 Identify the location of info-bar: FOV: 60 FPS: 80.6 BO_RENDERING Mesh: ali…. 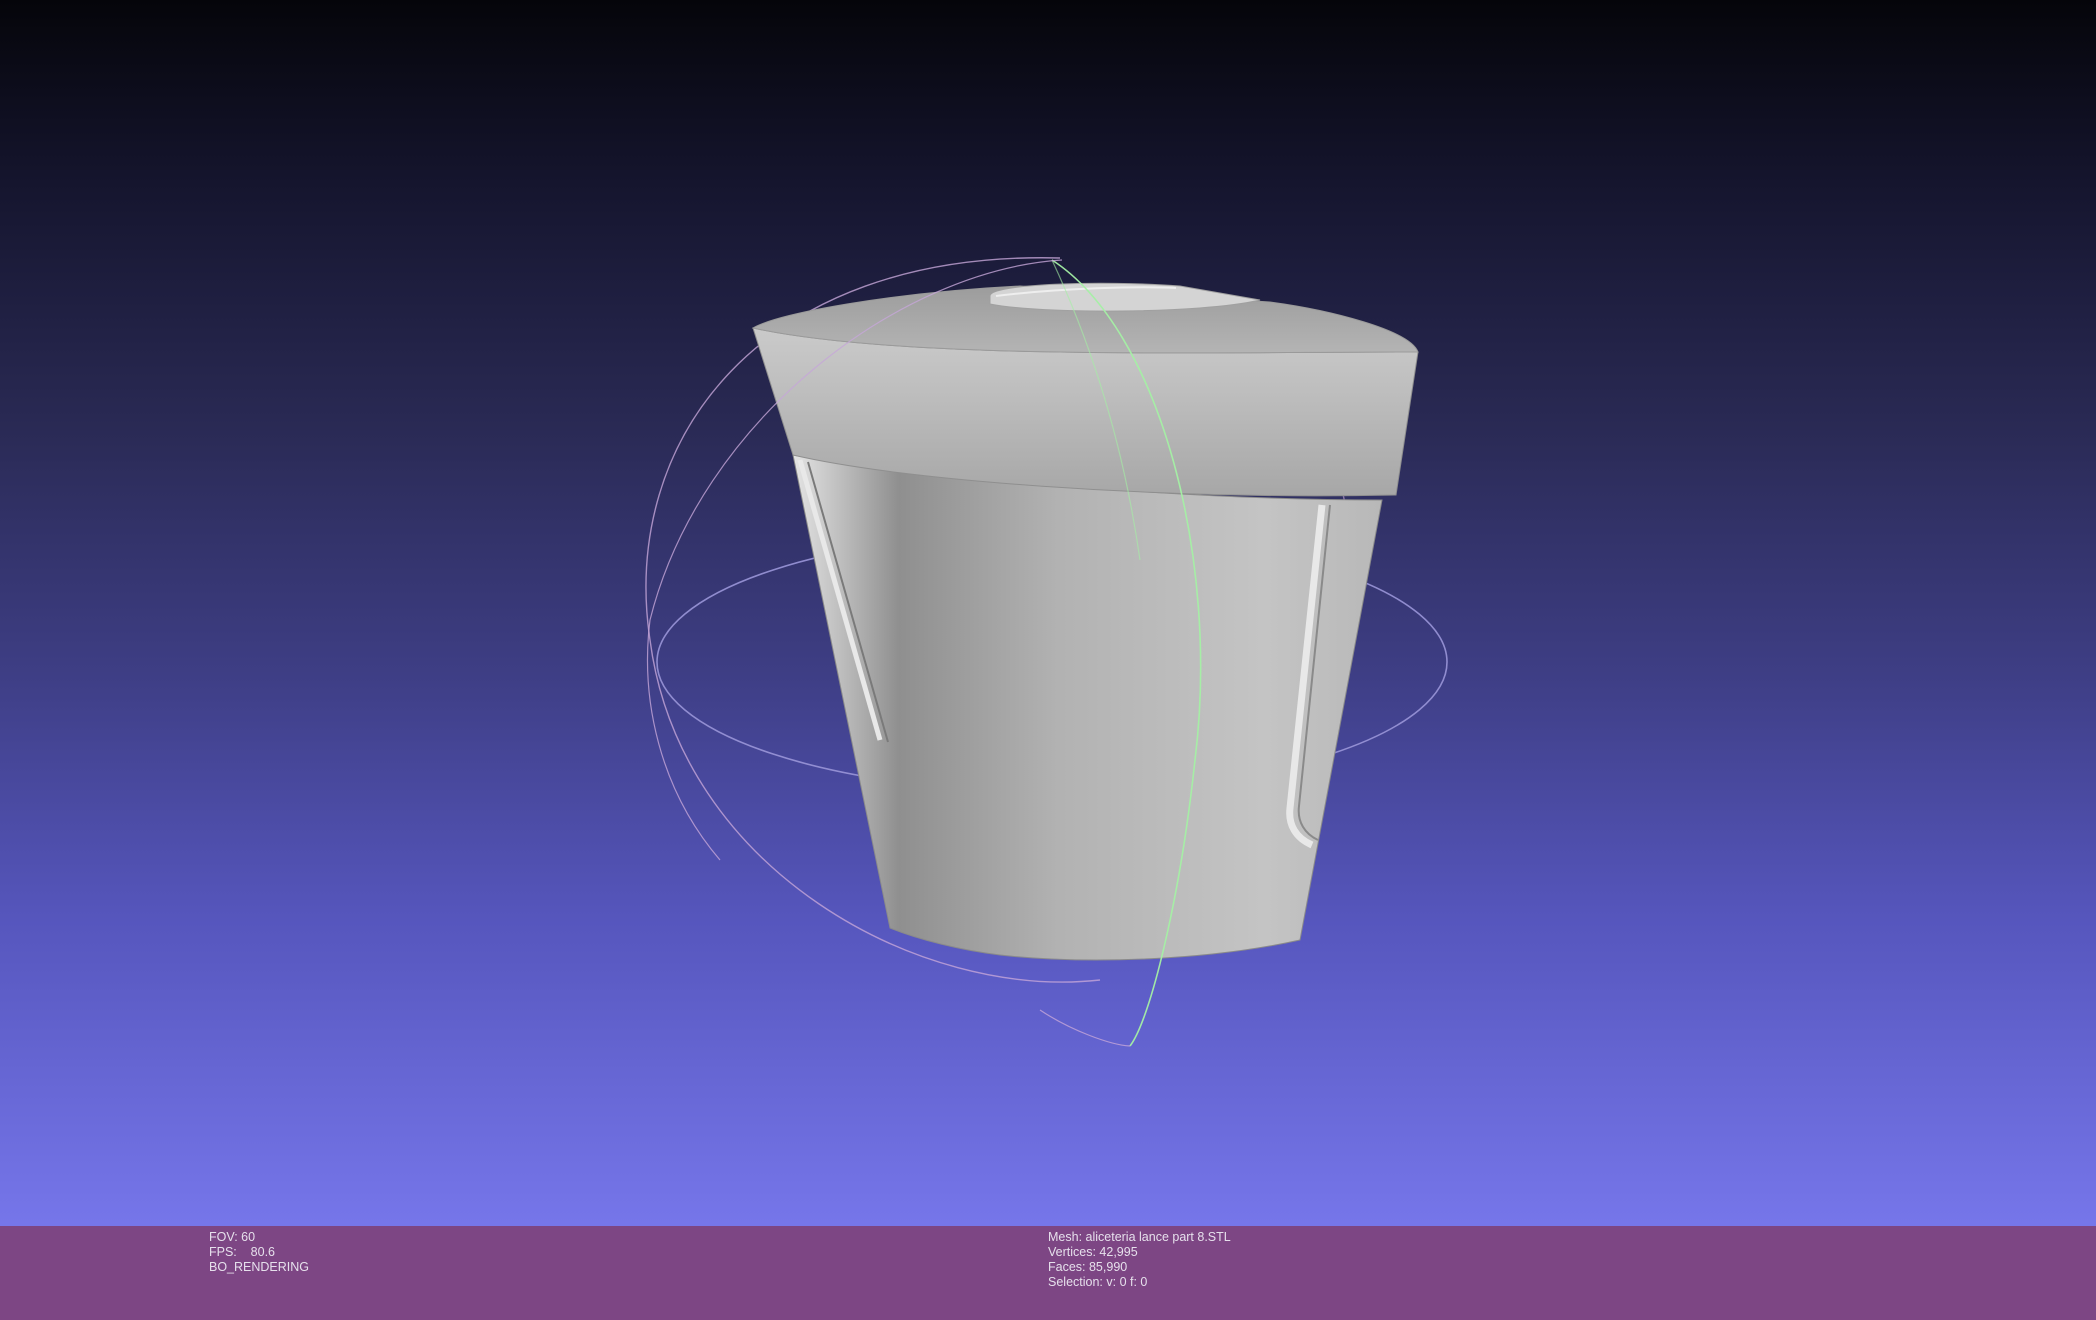
(1048, 1273).